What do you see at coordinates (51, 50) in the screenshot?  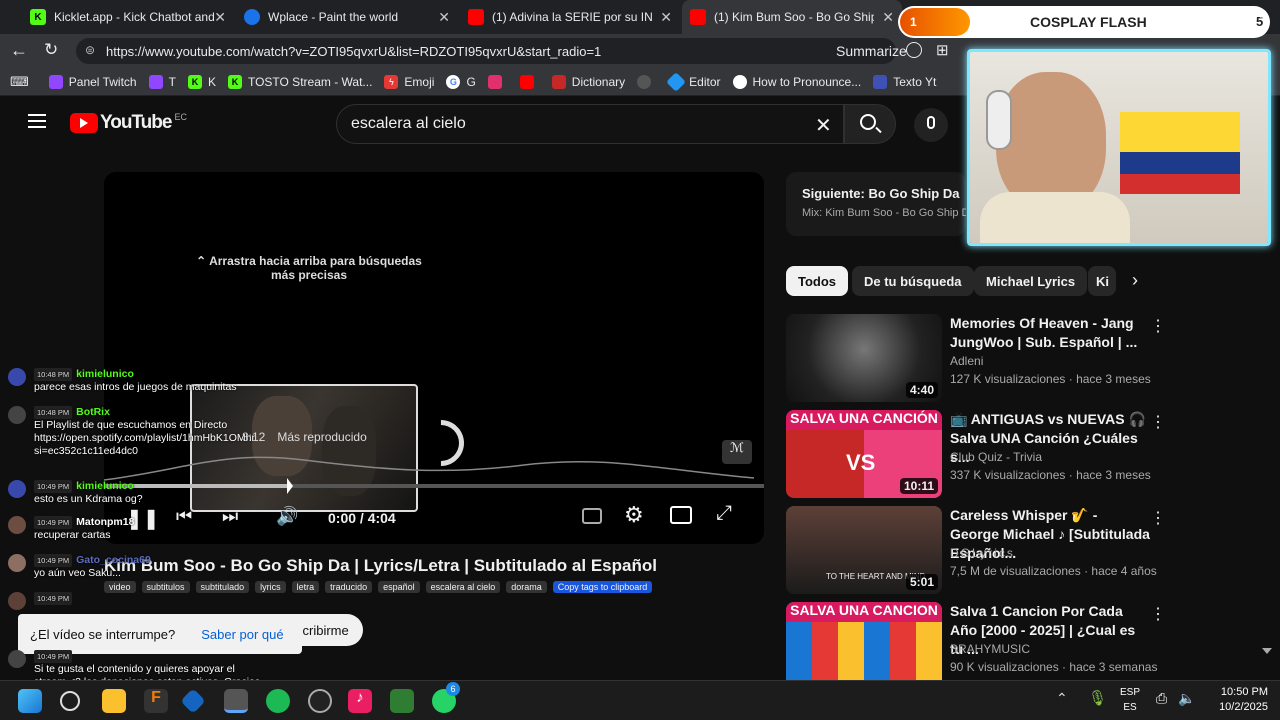 I see `reload-icon: ↻` at bounding box center [51, 50].